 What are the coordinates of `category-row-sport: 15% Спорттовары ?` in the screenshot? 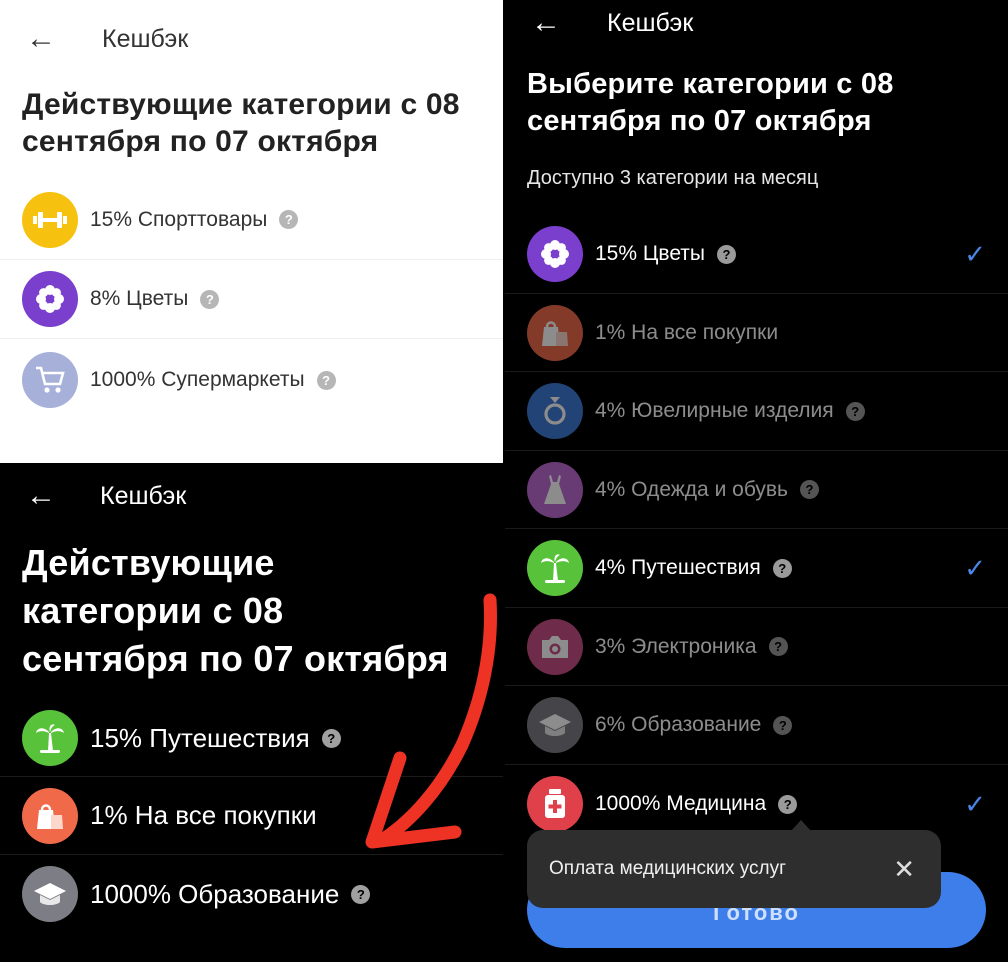 It's located at (251, 220).